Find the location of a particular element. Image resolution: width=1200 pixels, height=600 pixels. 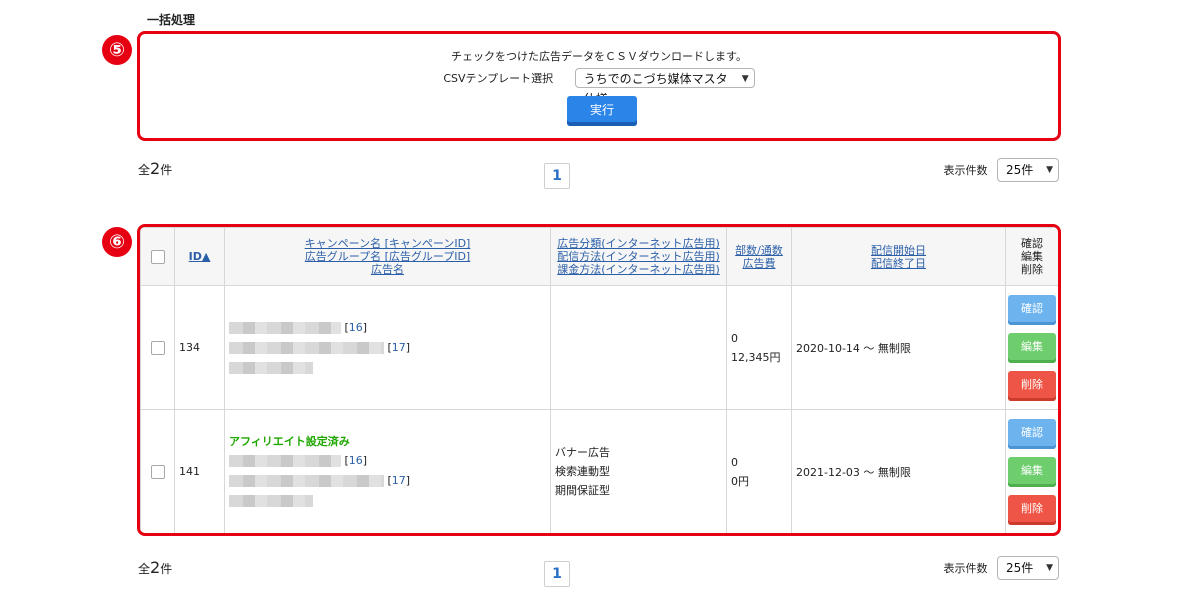

sort-id-link: ID▲ is located at coordinates (200, 256).